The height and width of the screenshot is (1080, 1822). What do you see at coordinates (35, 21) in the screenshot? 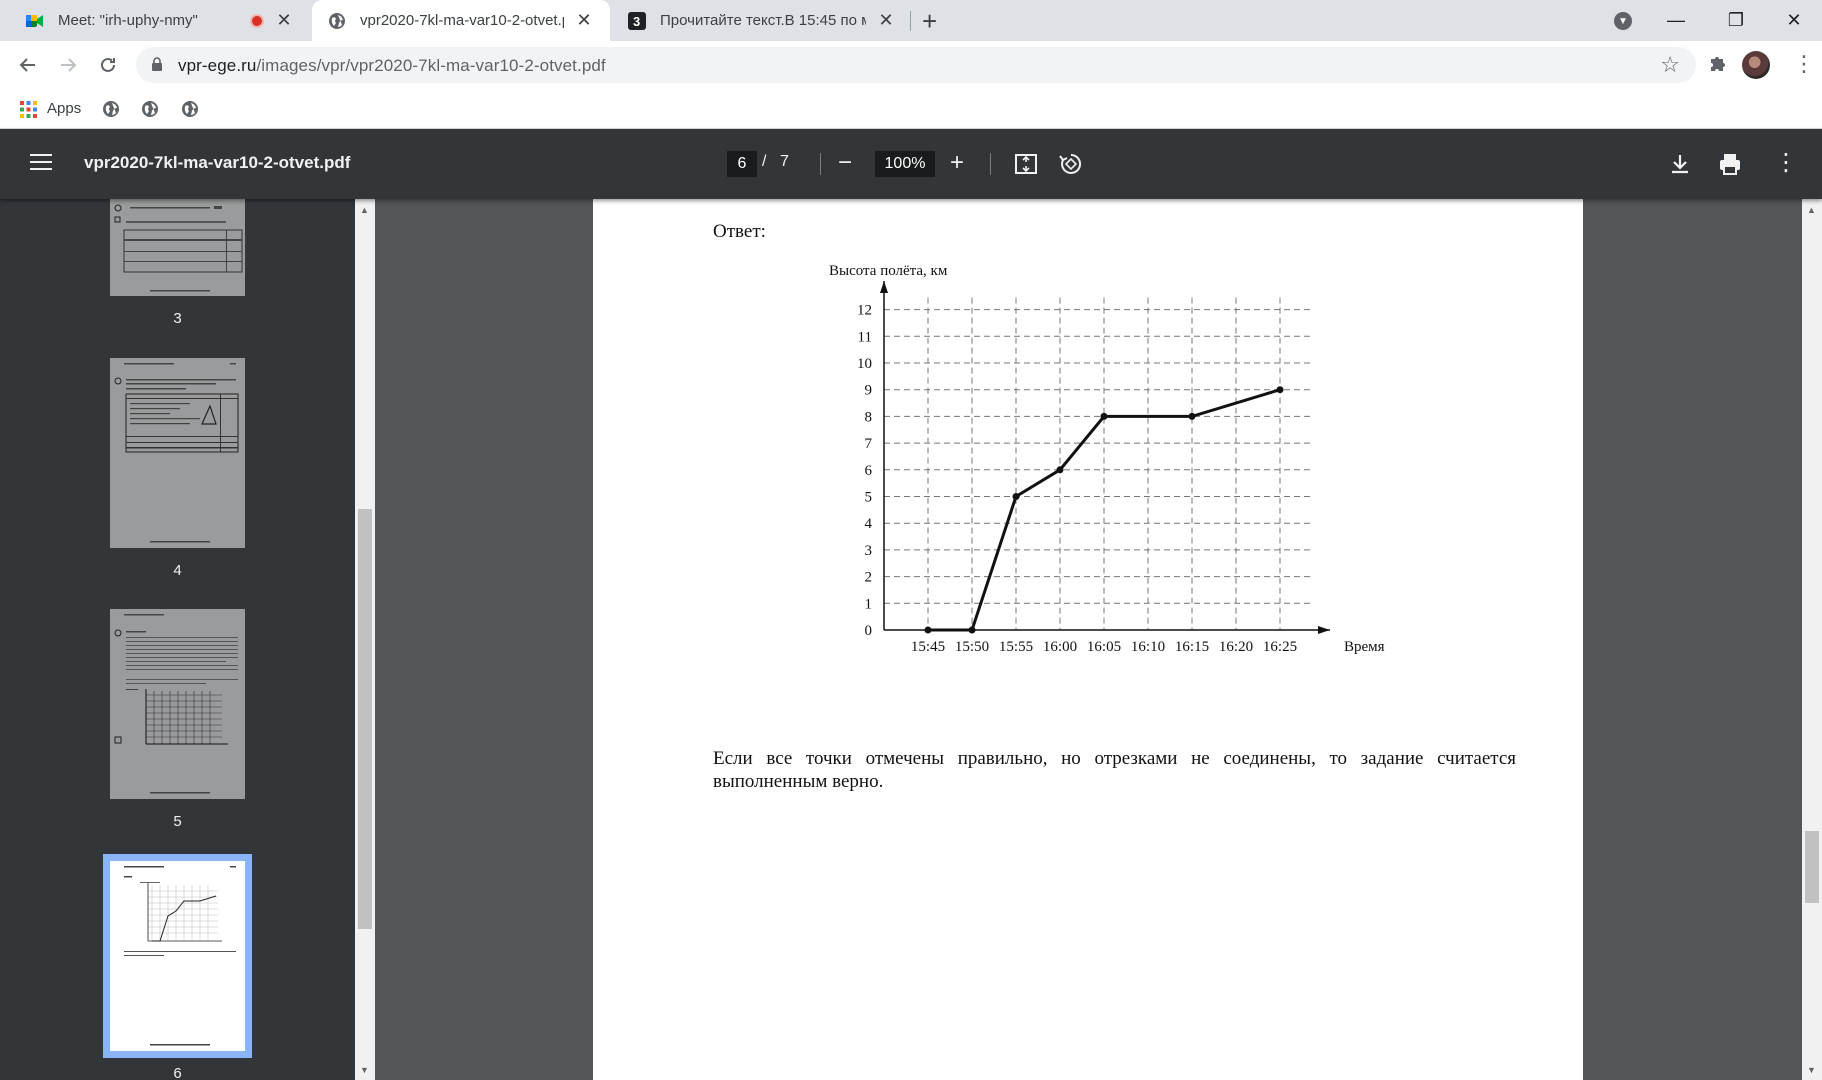
I see `google-meet-icon` at bounding box center [35, 21].